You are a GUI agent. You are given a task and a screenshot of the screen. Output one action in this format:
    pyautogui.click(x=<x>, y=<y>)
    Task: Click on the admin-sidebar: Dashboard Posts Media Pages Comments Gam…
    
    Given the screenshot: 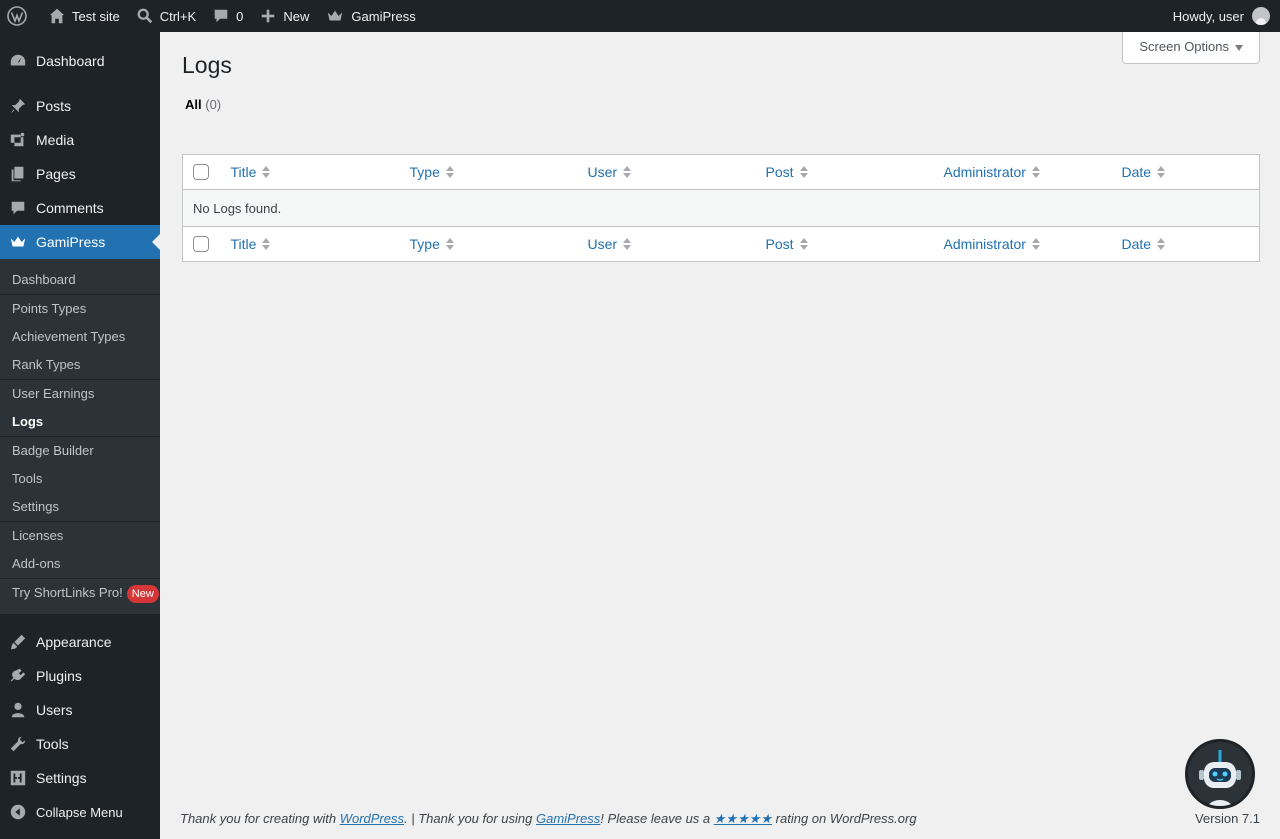 What is the action you would take?
    pyautogui.click(x=80, y=435)
    